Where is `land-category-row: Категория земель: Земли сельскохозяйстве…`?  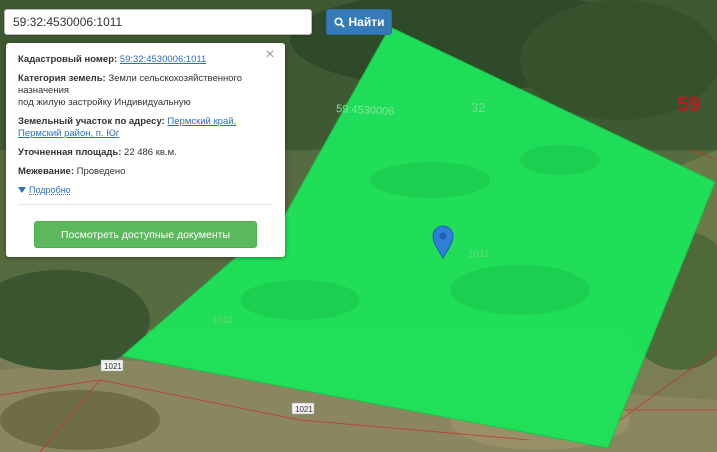 land-category-row: Категория земель: Земли сельскохозяйстве… is located at coordinates (145, 91).